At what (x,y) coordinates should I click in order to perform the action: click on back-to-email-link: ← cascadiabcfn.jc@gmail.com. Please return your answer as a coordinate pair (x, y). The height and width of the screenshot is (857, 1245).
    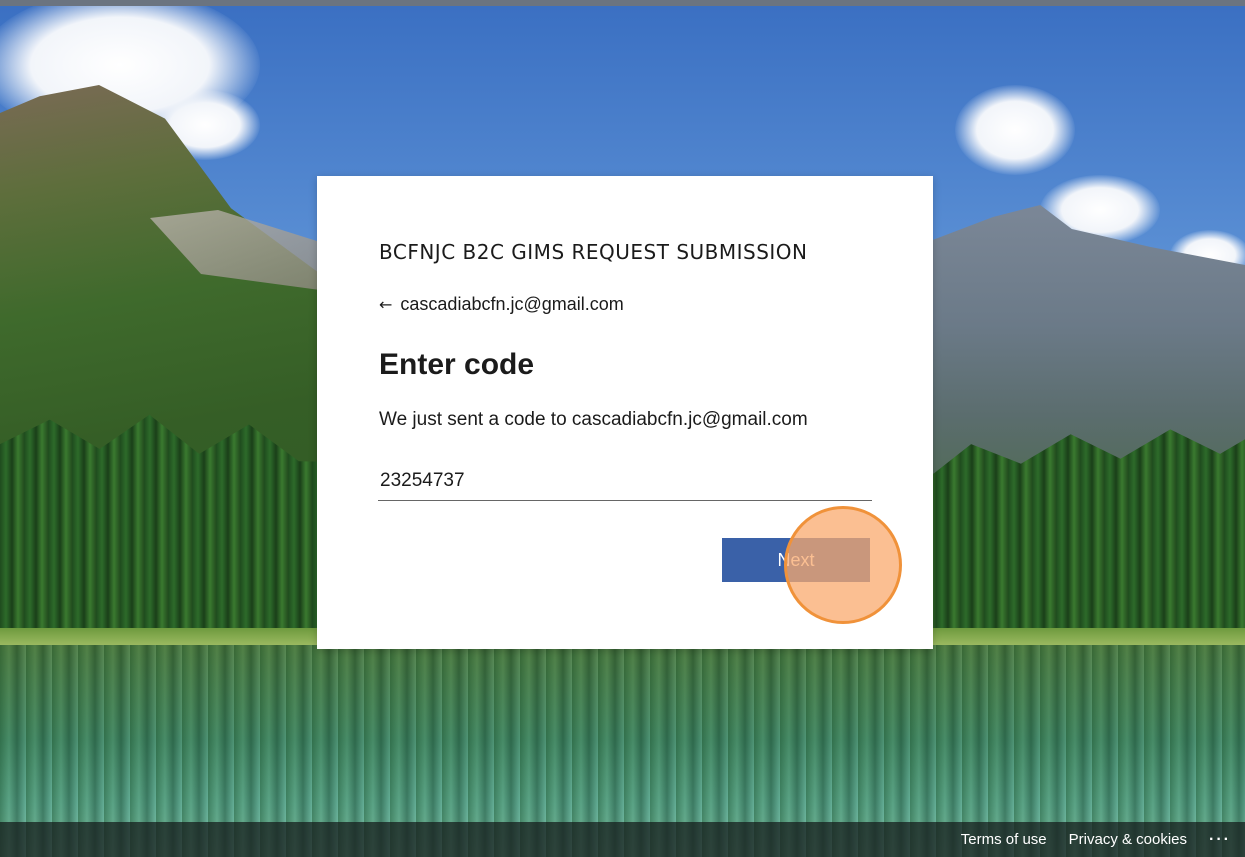
    Looking at the image, I should click on (501, 304).